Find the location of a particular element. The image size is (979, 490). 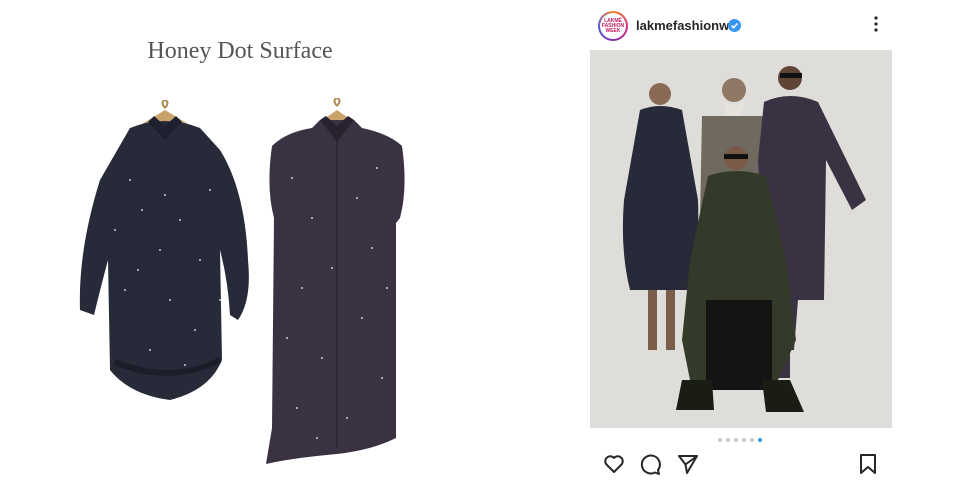

post-header: LAKMÉ FASHION WEEK lakmefashionwk is located at coordinates (741, 28).